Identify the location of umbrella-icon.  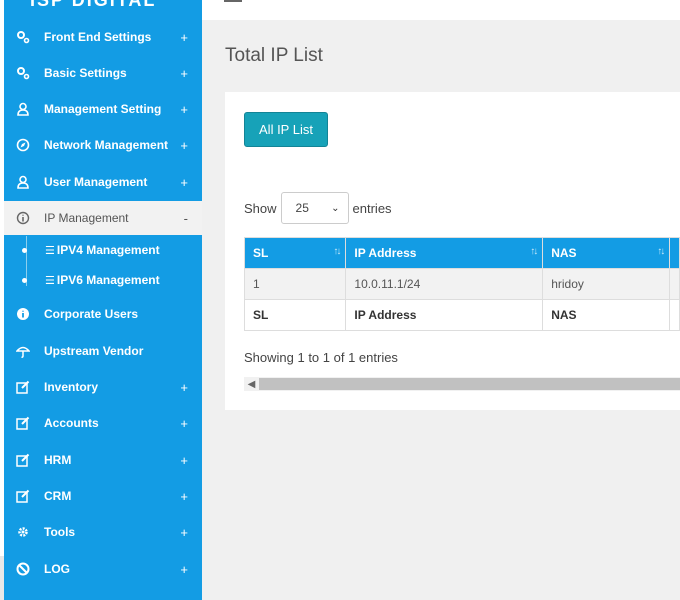
(23, 351).